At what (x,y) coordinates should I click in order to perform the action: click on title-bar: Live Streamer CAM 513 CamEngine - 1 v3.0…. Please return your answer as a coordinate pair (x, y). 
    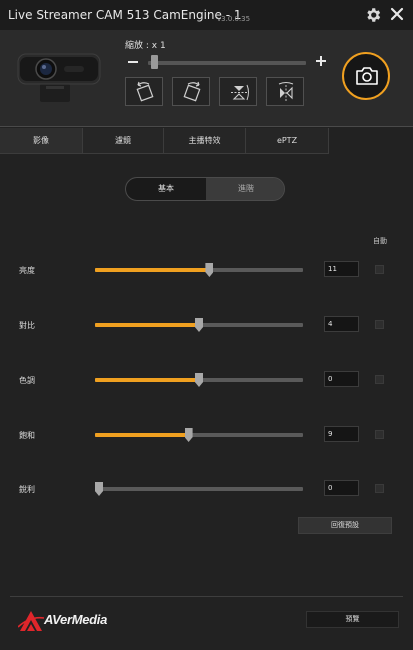
    Looking at the image, I should click on (206, 15).